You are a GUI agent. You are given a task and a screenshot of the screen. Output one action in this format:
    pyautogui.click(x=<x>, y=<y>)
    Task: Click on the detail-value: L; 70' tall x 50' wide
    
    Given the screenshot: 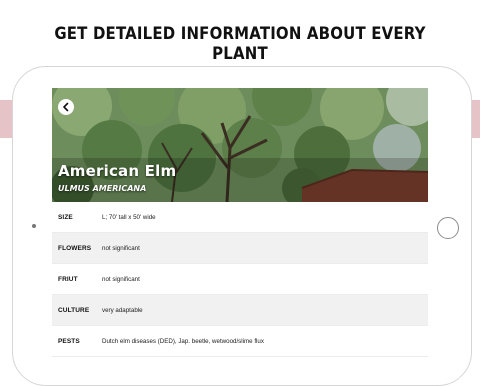 What is the action you would take?
    pyautogui.click(x=129, y=217)
    